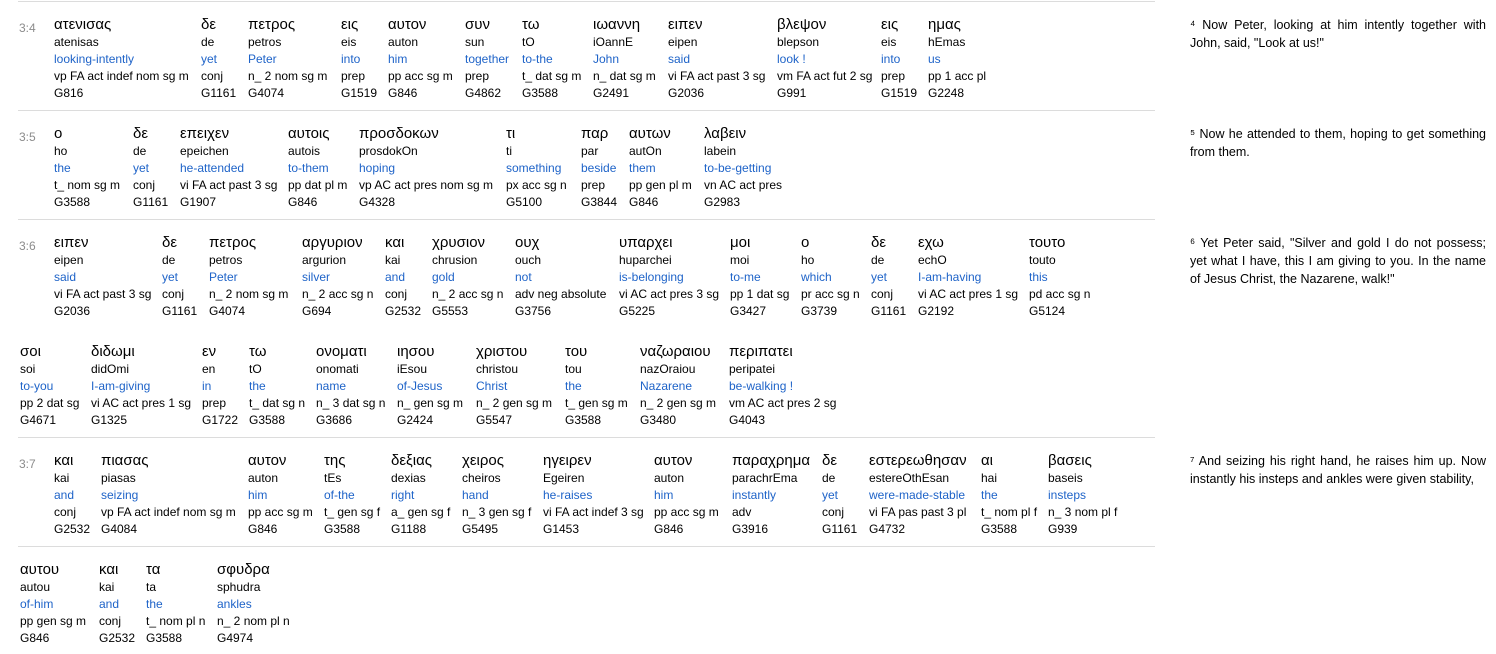  What do you see at coordinates (223, 277) in the screenshot?
I see `english-gloss: Peter` at bounding box center [223, 277].